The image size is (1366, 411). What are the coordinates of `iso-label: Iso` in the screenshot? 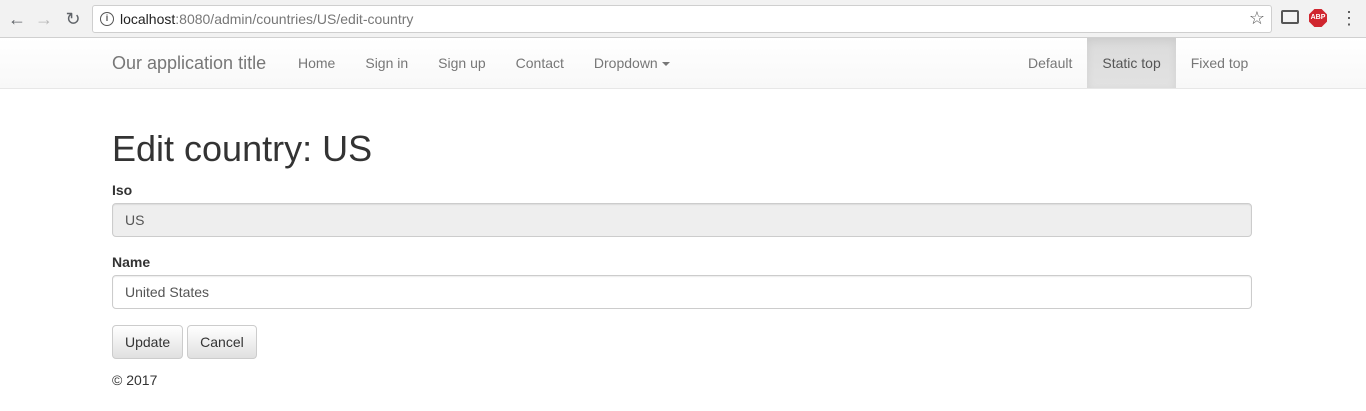 It's located at (122, 190).